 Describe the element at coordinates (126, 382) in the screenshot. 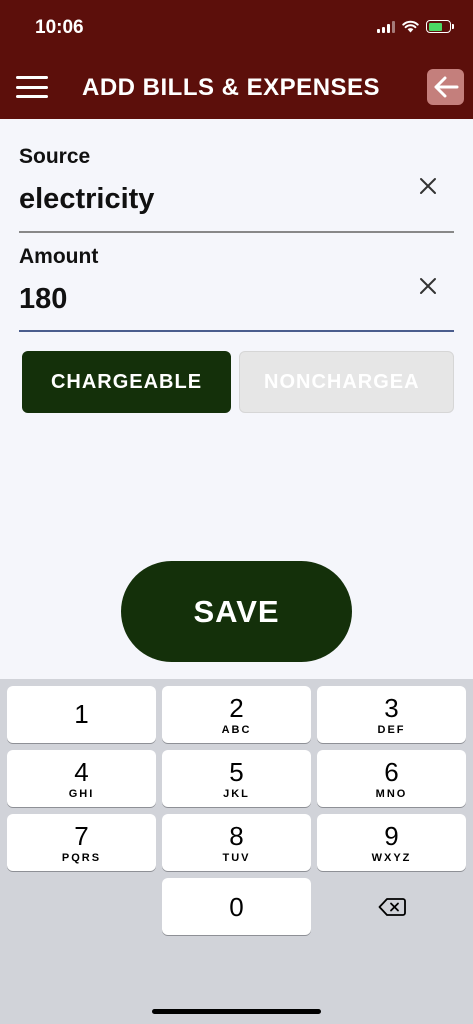

I see `chargeable-button: CHARGEABLE` at that location.